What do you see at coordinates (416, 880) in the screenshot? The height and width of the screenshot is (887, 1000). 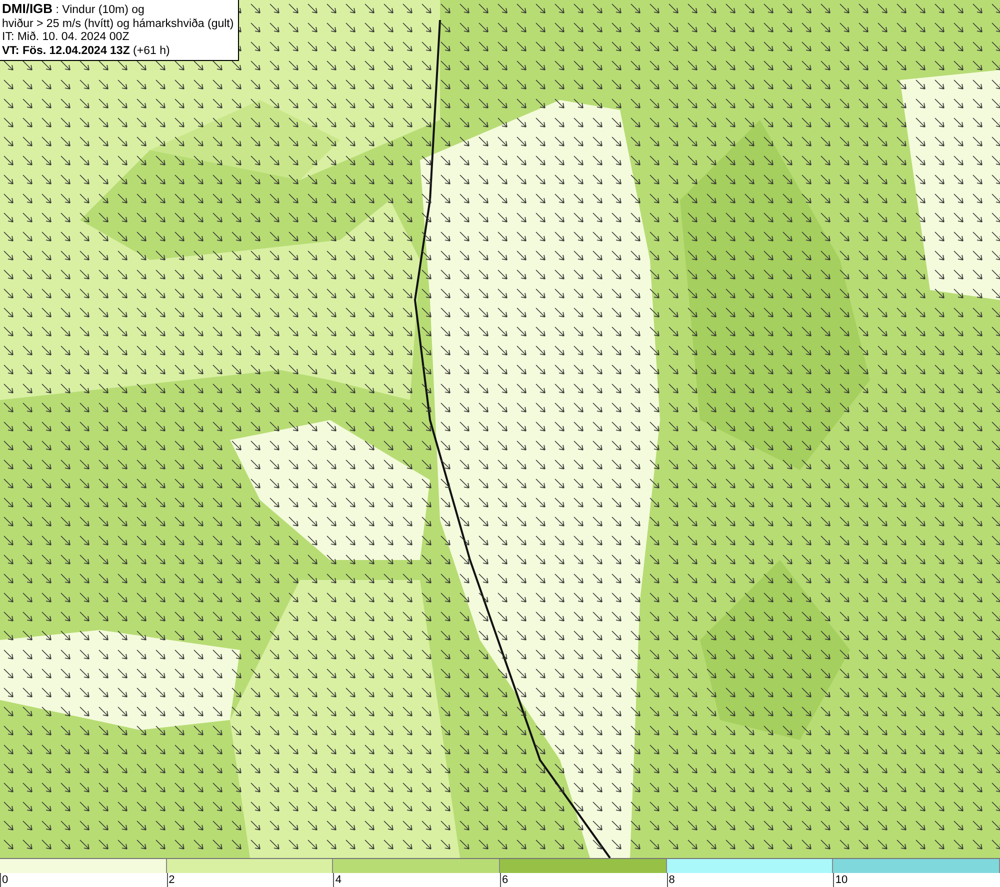 I see `scale-tick-label: 4` at bounding box center [416, 880].